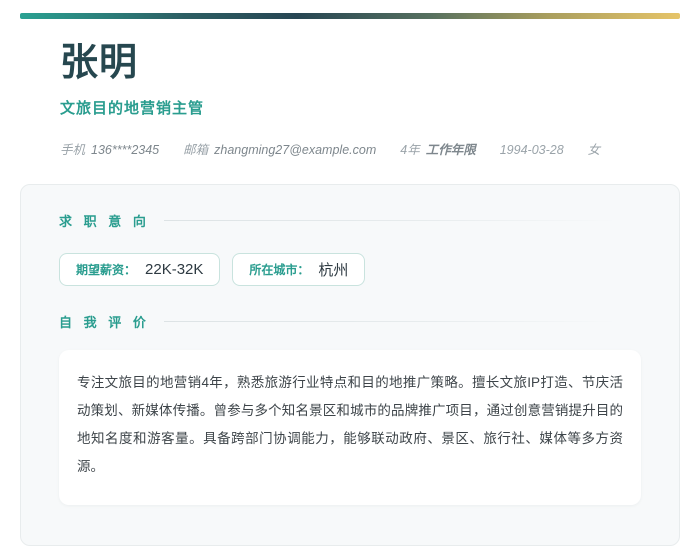  What do you see at coordinates (295, 149) in the screenshot?
I see `email-value: zhangming27@example.com` at bounding box center [295, 149].